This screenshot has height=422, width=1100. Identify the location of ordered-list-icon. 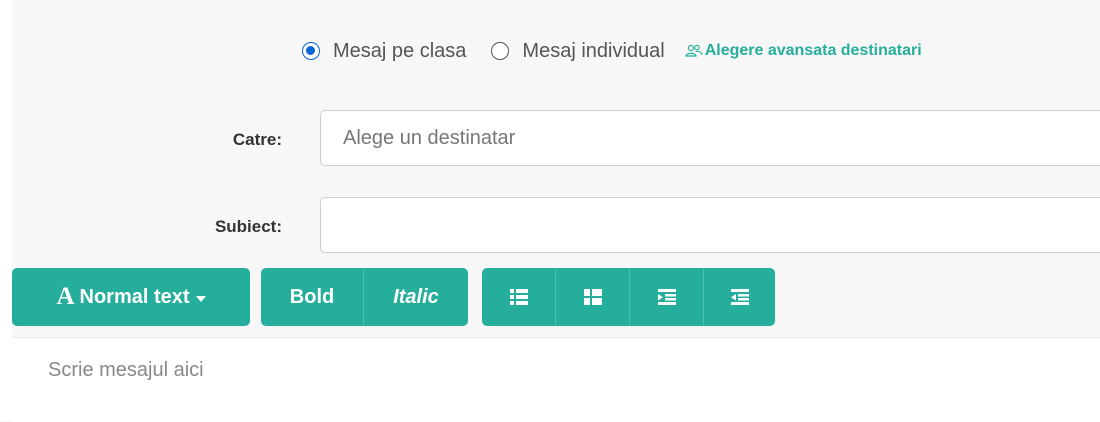
(592, 297).